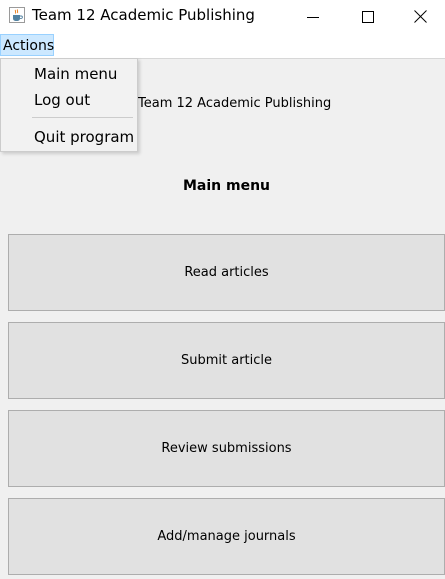 Image resolution: width=445 pixels, height=579 pixels. What do you see at coordinates (226, 360) in the screenshot?
I see `submit-article-button: Submit article` at bounding box center [226, 360].